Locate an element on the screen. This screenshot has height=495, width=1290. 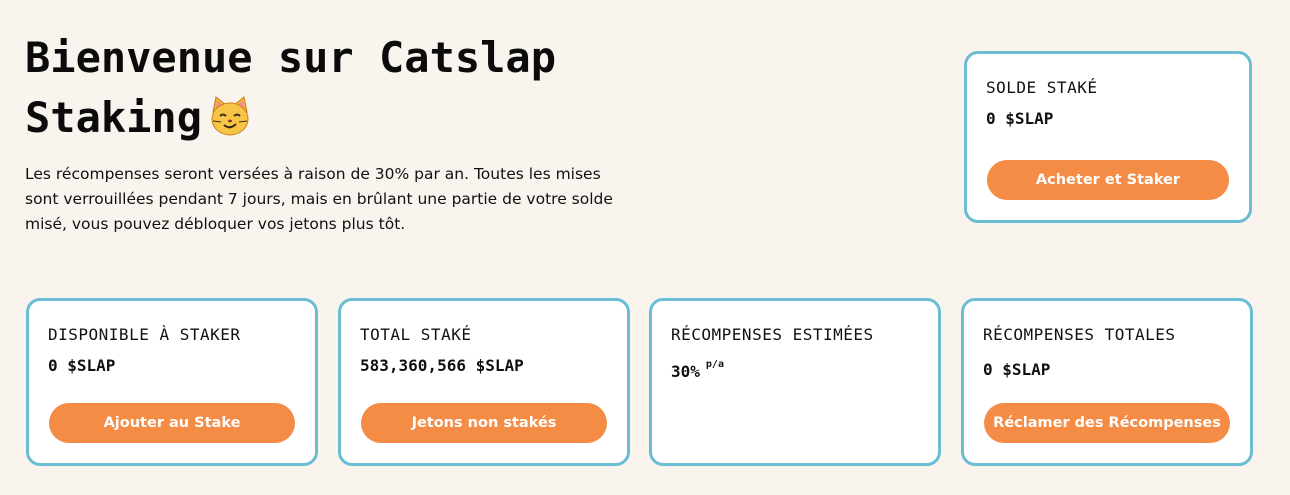
total-rewards-label: RÉCOMPENSES TOTALES is located at coordinates (1079, 334).